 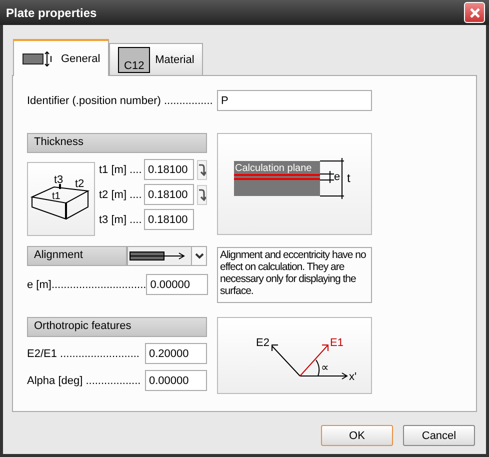 I want to click on material-swatch-icon: C12, so click(x=134, y=59).